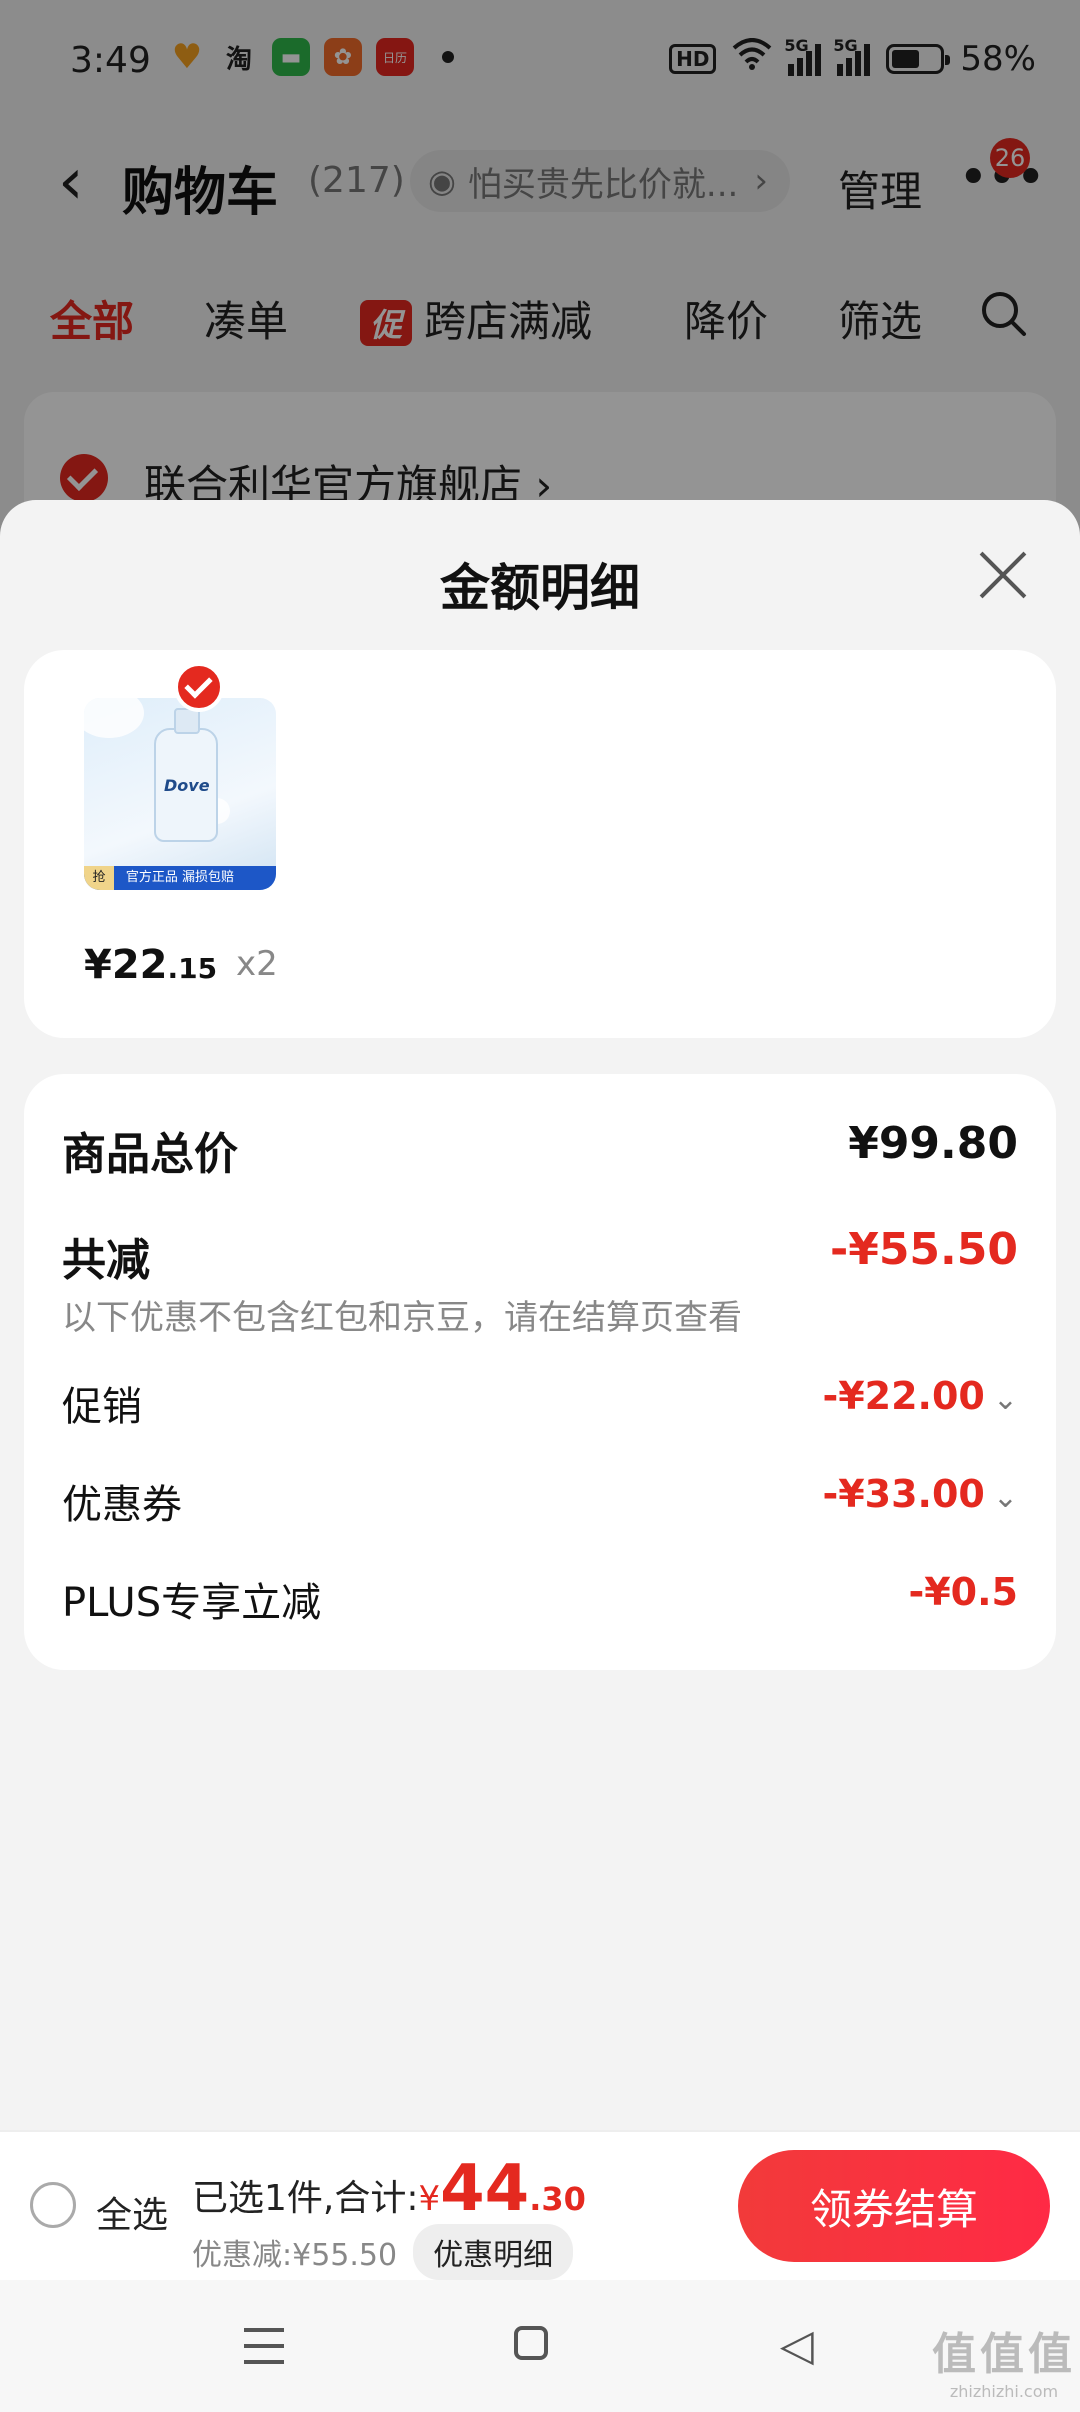  What do you see at coordinates (933, 1143) in the screenshot?
I see `total-value: ¥99.80` at bounding box center [933, 1143].